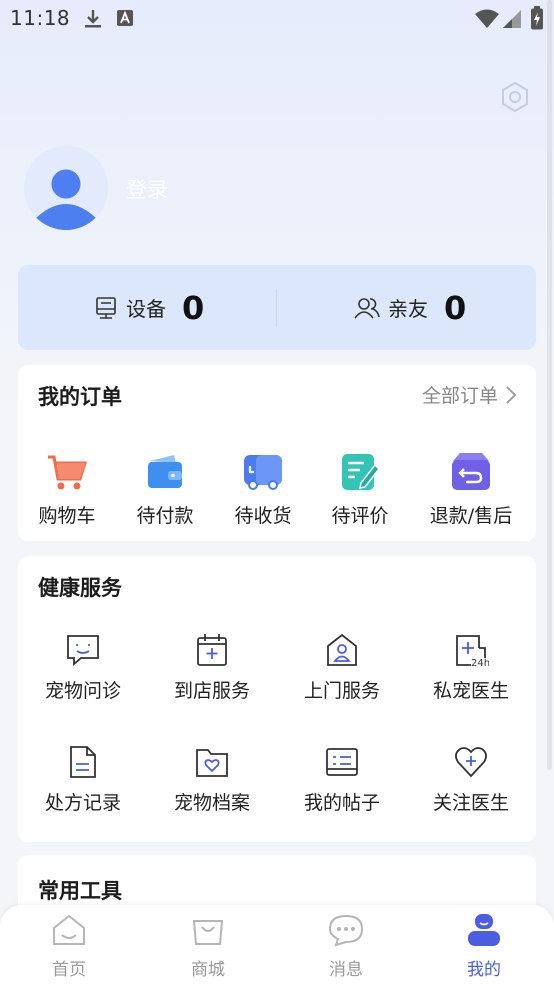  I want to click on truck-icon, so click(263, 472).